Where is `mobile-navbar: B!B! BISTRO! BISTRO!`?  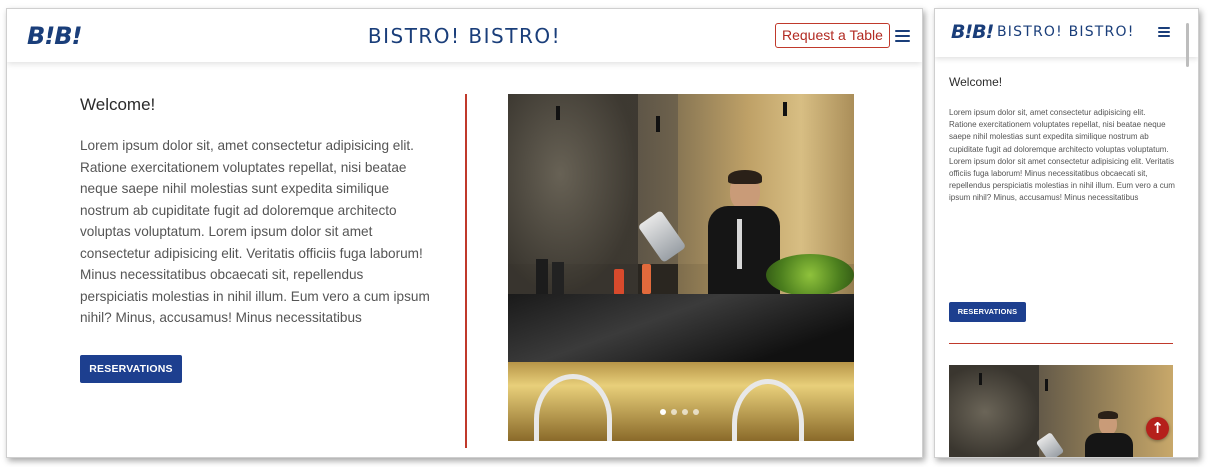 mobile-navbar: B!B! BISTRO! BISTRO! is located at coordinates (1066, 33).